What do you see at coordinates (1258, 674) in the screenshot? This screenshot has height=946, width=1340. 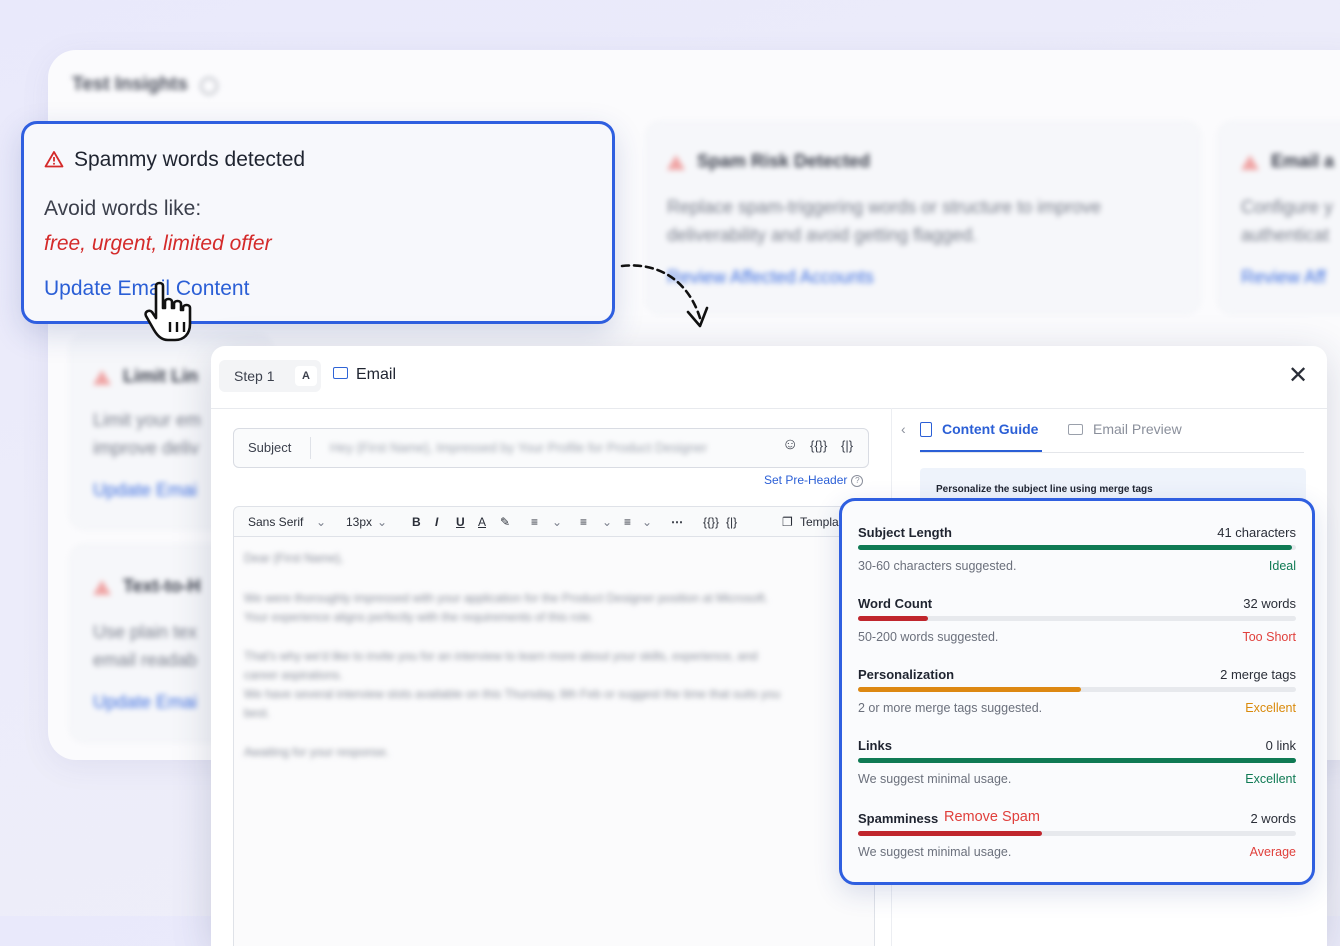 I see `metric-value: 2 merge tags` at bounding box center [1258, 674].